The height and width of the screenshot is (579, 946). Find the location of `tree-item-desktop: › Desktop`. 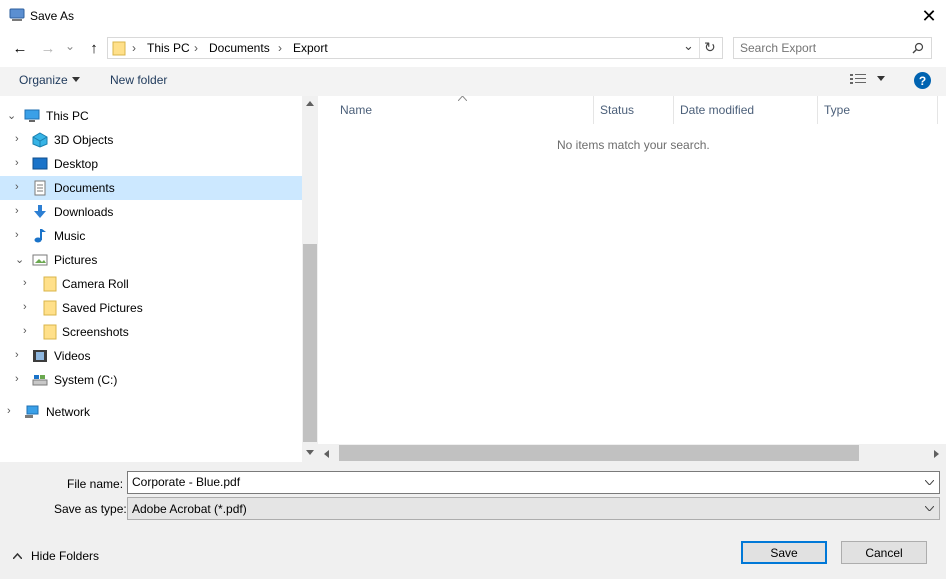

tree-item-desktop: › Desktop is located at coordinates (151, 164).